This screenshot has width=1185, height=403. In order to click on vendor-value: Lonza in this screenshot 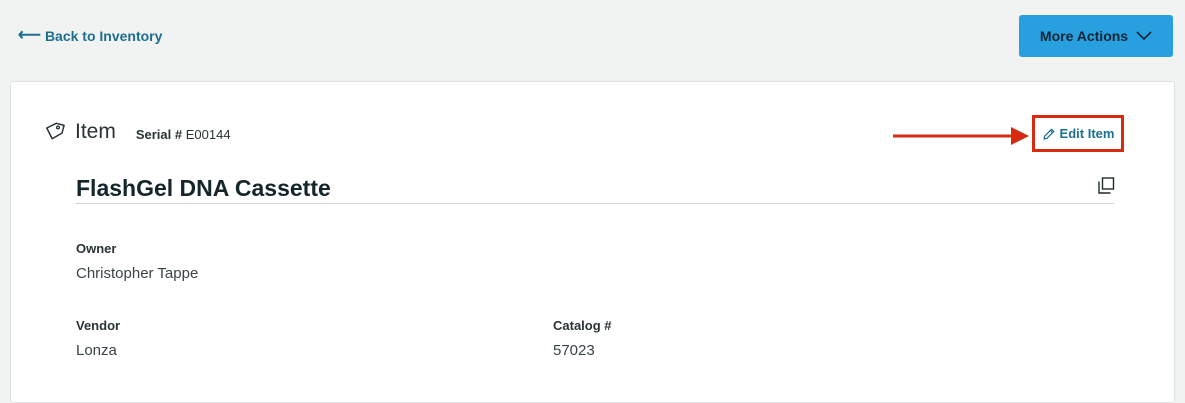, I will do `click(96, 350)`.